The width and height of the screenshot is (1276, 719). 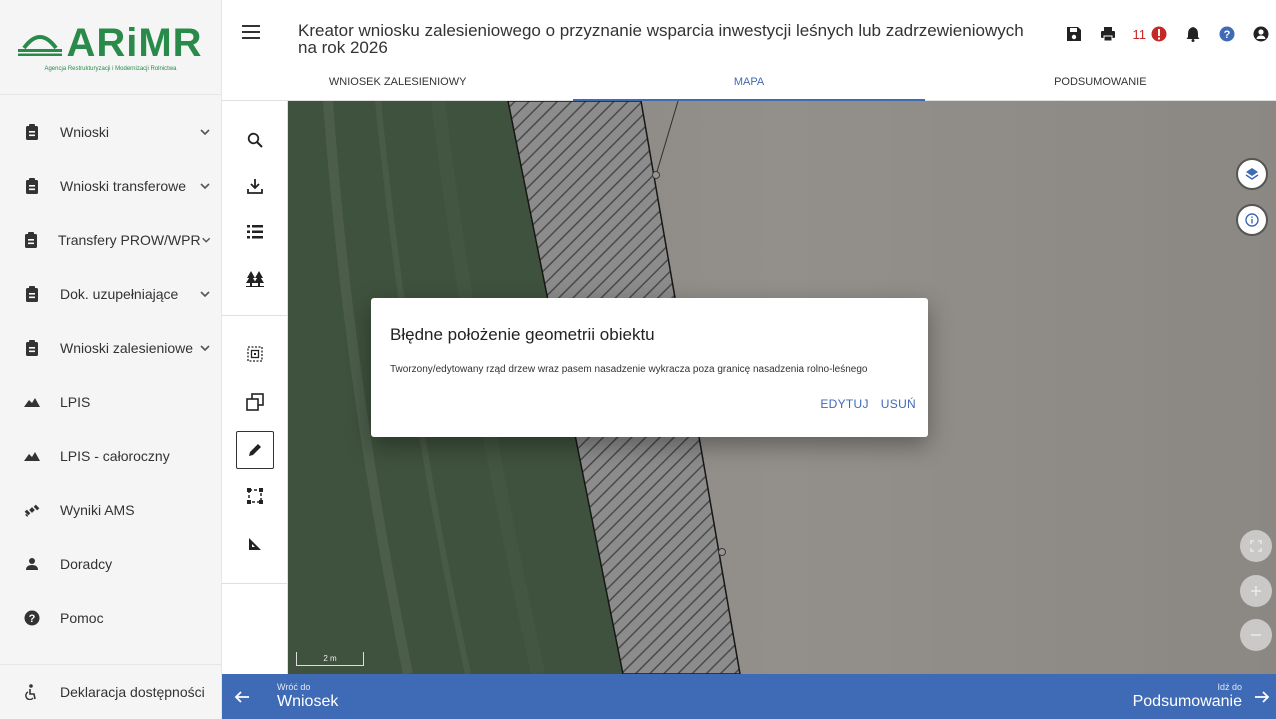 I want to click on sidebar-item-lpis: LPIS, so click(x=110, y=402).